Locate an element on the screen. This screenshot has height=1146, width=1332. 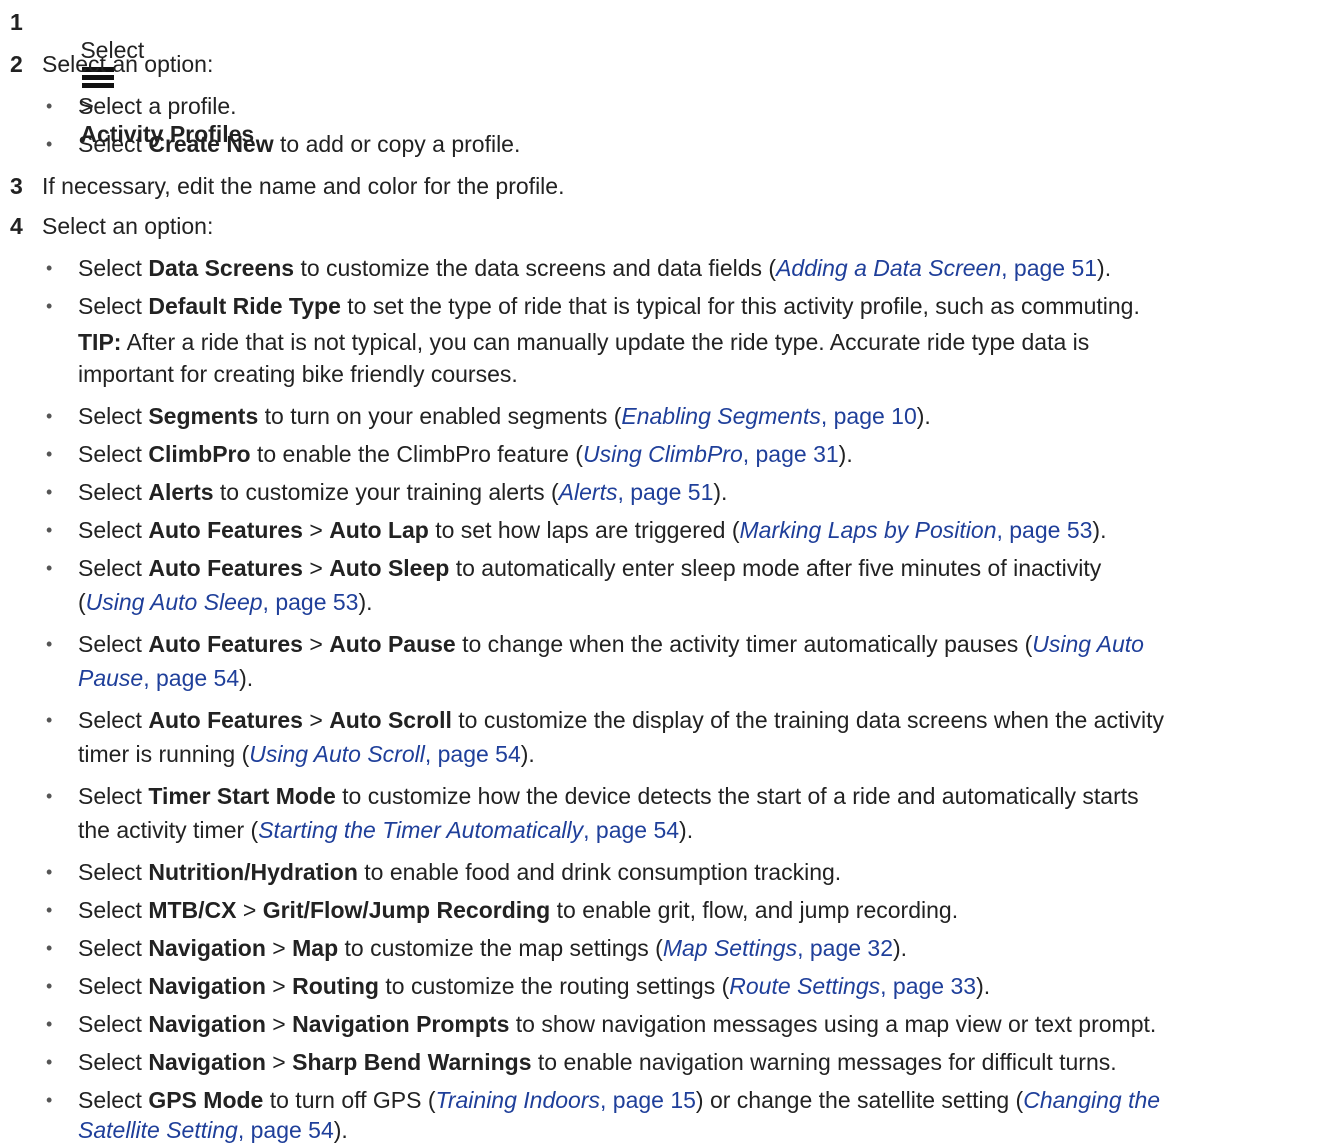
link-alerts: Alerts, page 51 is located at coordinates (636, 492).